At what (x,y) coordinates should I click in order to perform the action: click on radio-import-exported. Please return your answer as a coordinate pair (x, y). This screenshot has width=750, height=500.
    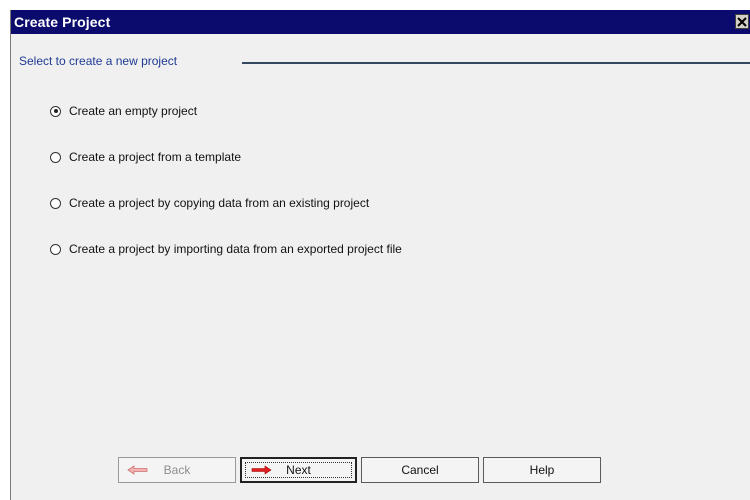
    Looking at the image, I should click on (55, 249).